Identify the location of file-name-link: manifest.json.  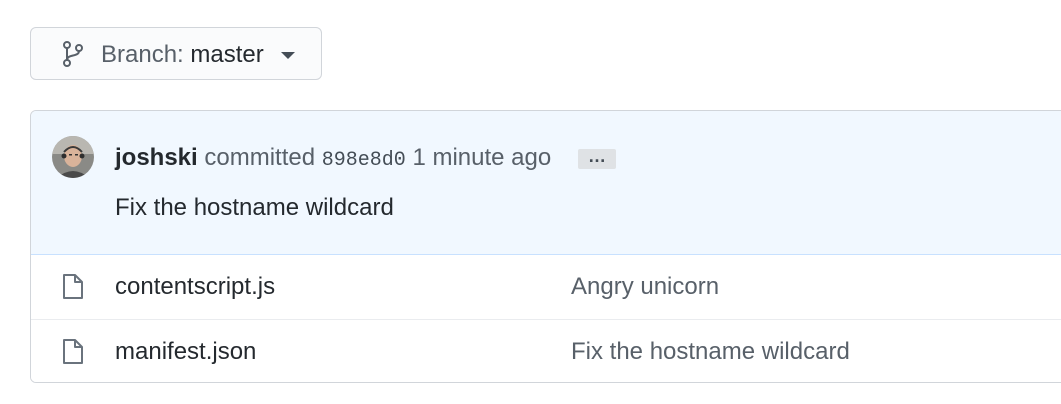
(185, 352).